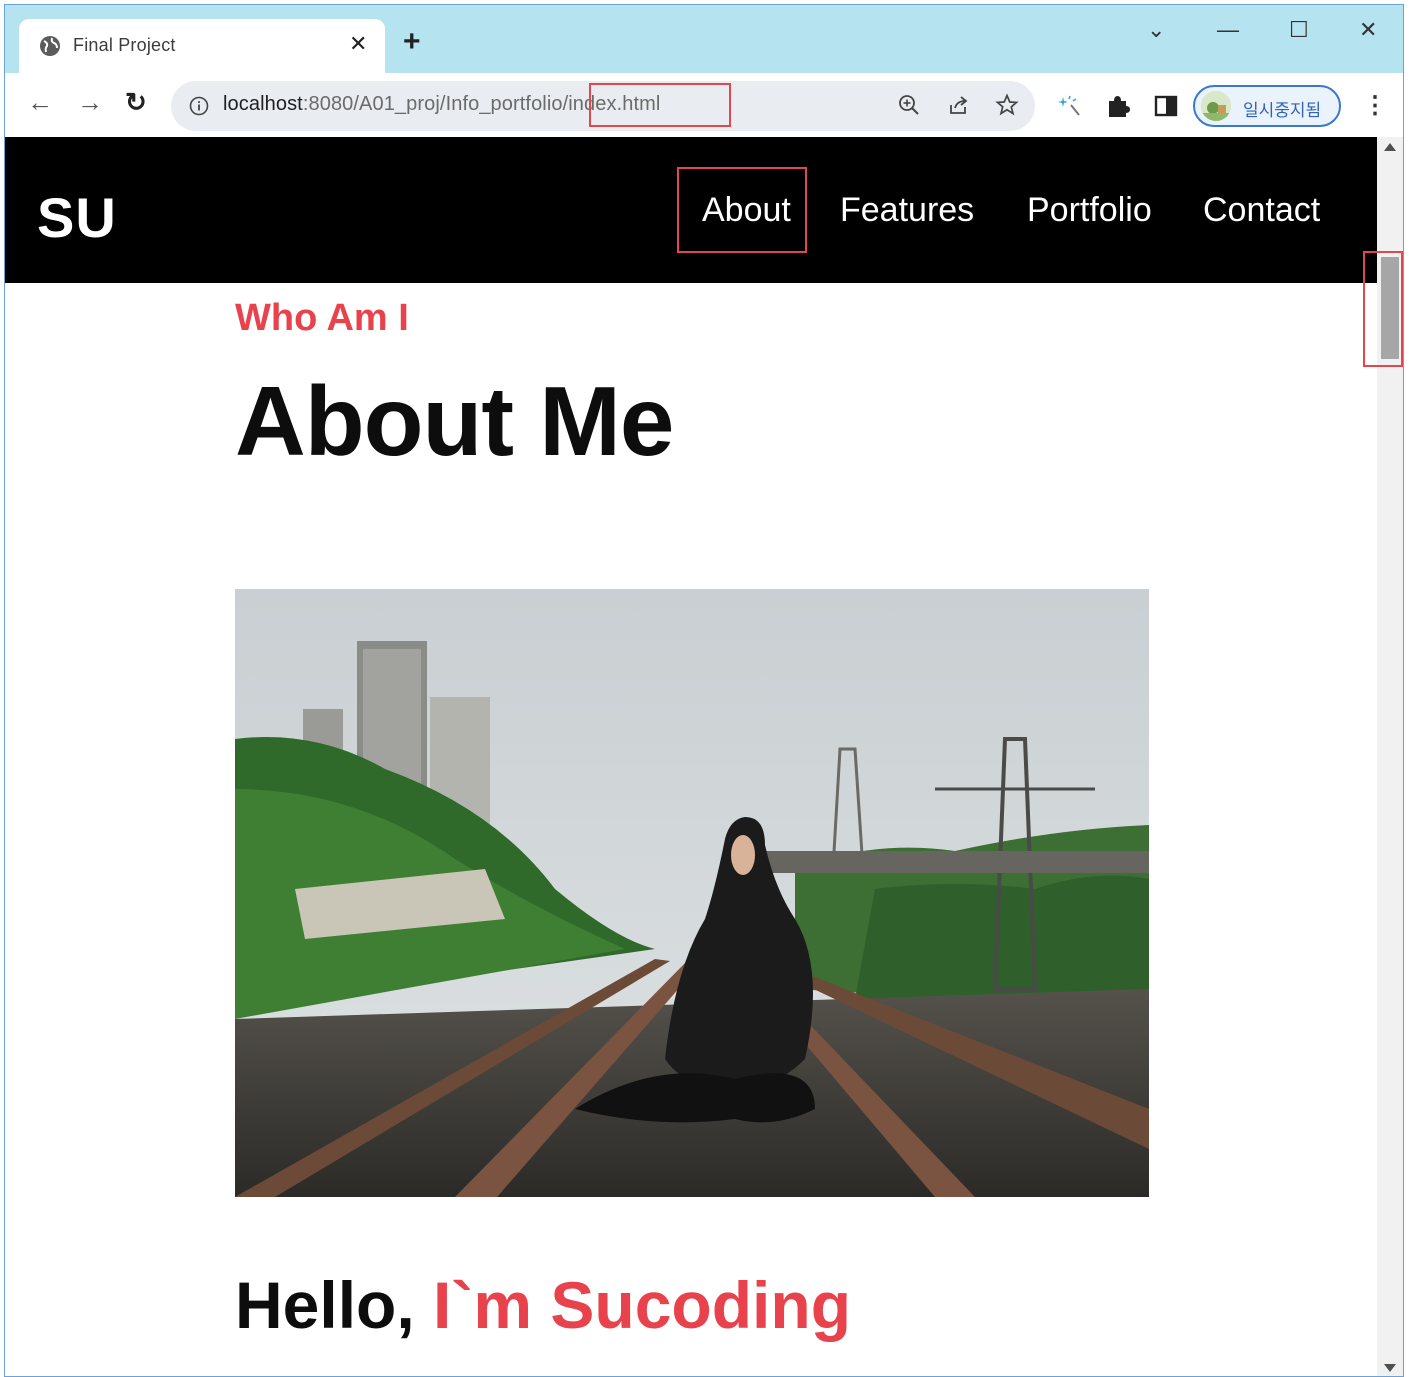 Image resolution: width=1413 pixels, height=1377 pixels. Describe the element at coordinates (959, 105) in the screenshot. I see `share-icon` at that location.